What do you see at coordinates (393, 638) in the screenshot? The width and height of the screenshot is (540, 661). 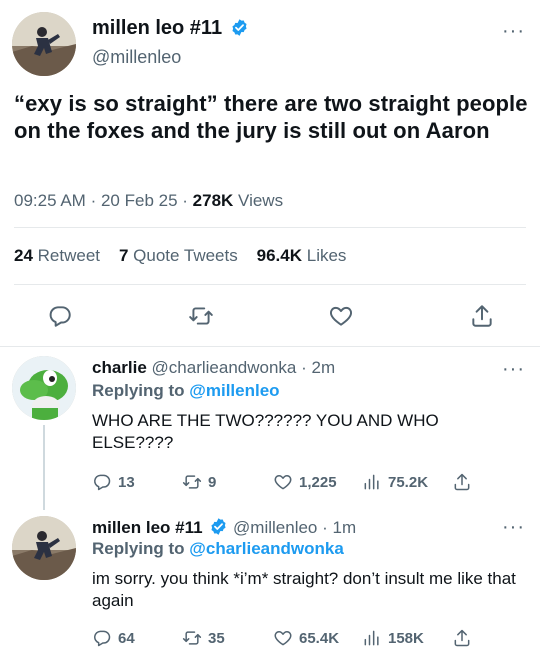 I see `views-stat: 158K` at bounding box center [393, 638].